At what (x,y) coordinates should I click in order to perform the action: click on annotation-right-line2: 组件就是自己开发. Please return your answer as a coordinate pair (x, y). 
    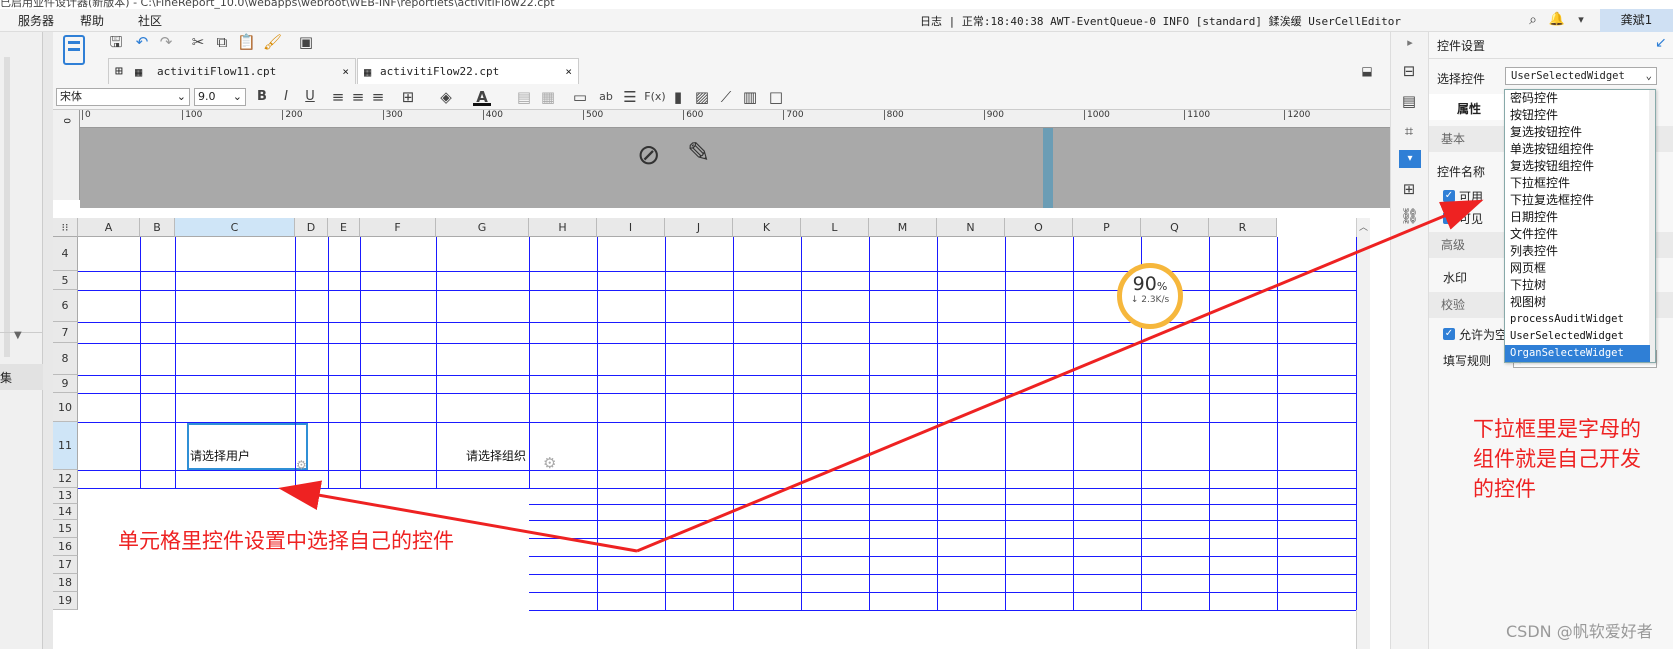
    Looking at the image, I should click on (1557, 459).